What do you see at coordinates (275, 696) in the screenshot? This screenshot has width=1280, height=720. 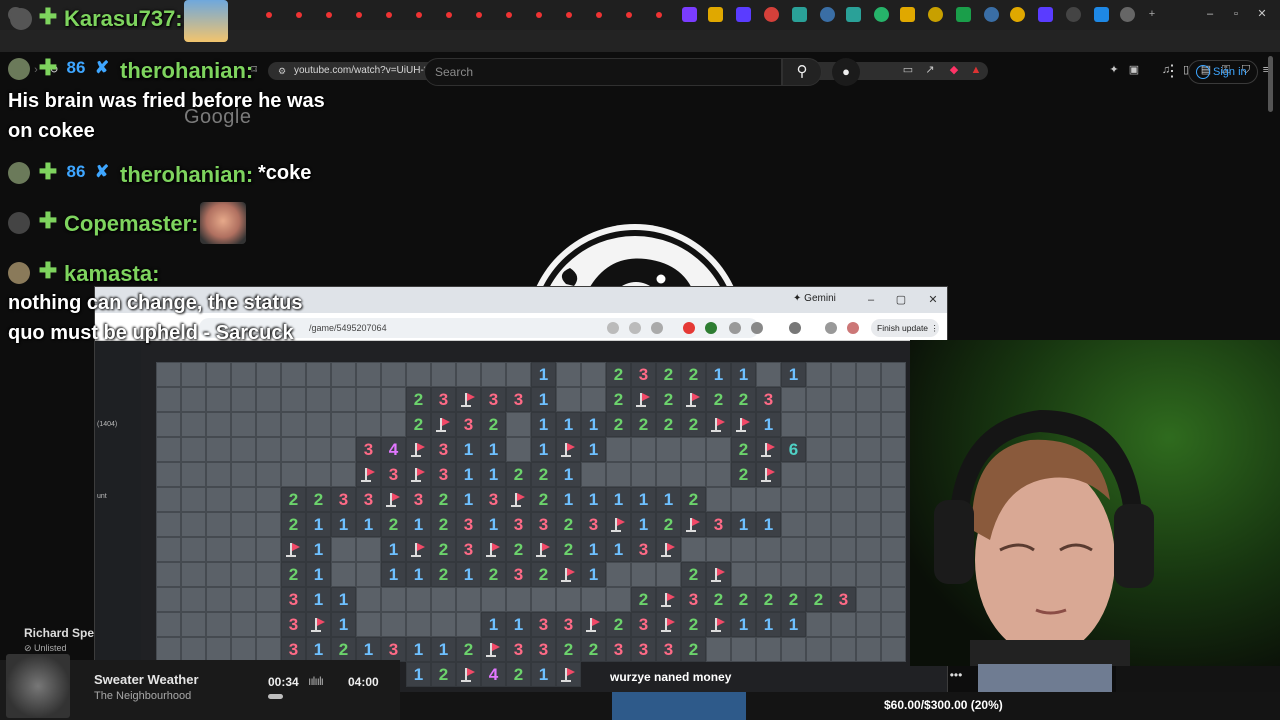 I see `seek-progress` at bounding box center [275, 696].